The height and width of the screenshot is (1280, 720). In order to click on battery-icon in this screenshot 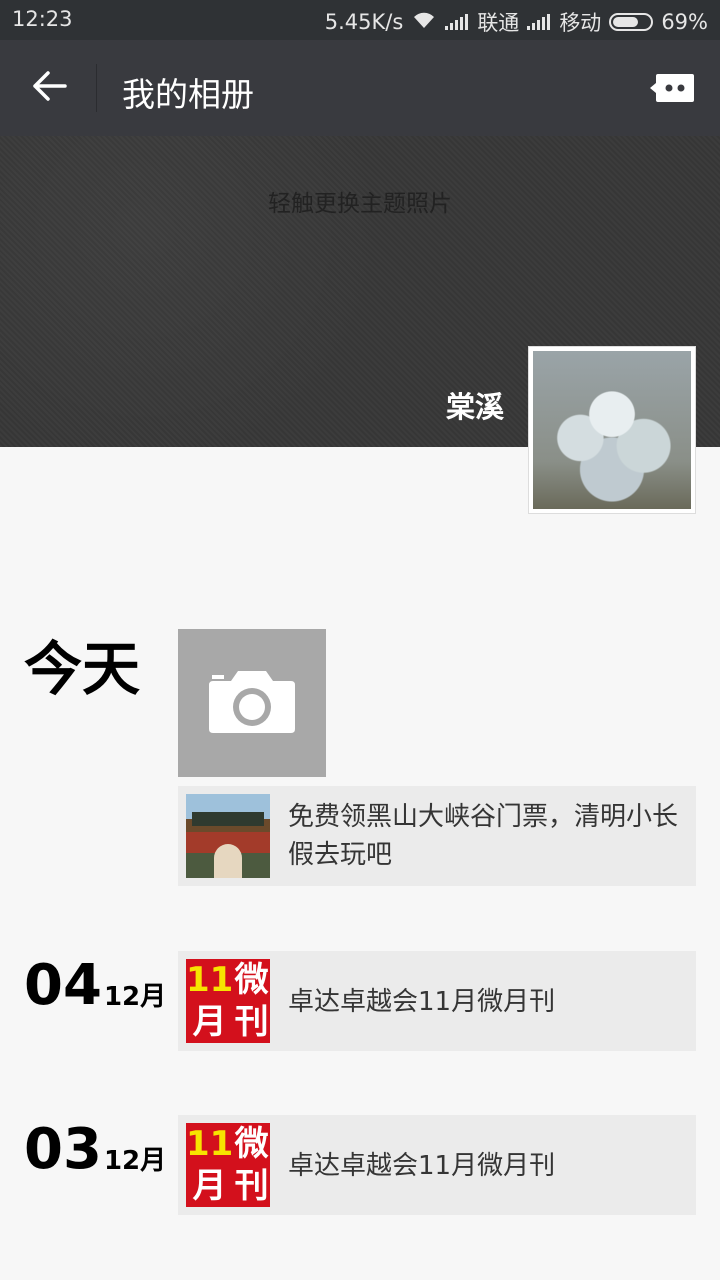, I will do `click(631, 22)`.